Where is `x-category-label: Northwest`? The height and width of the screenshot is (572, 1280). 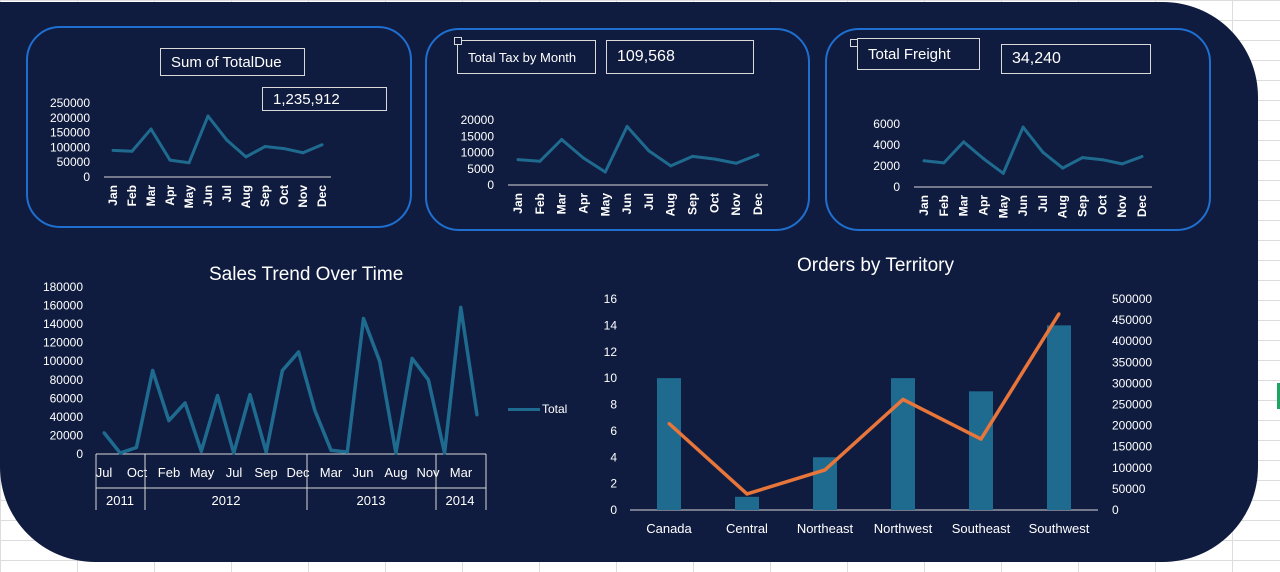
x-category-label: Northwest is located at coordinates (903, 528).